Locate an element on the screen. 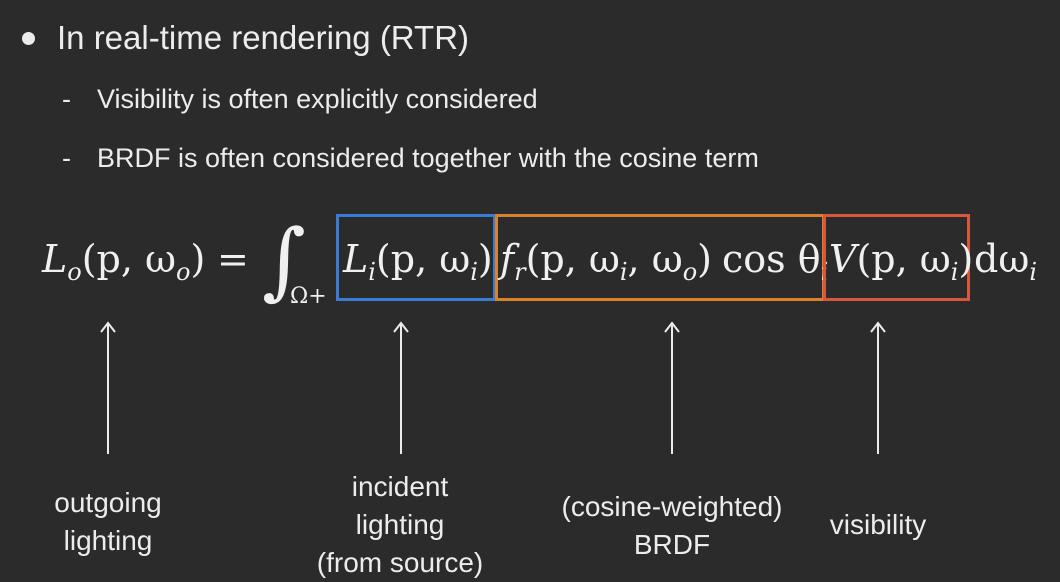 Image resolution: width=1060 pixels, height=582 pixels. caption-line: outgoing is located at coordinates (108, 502).